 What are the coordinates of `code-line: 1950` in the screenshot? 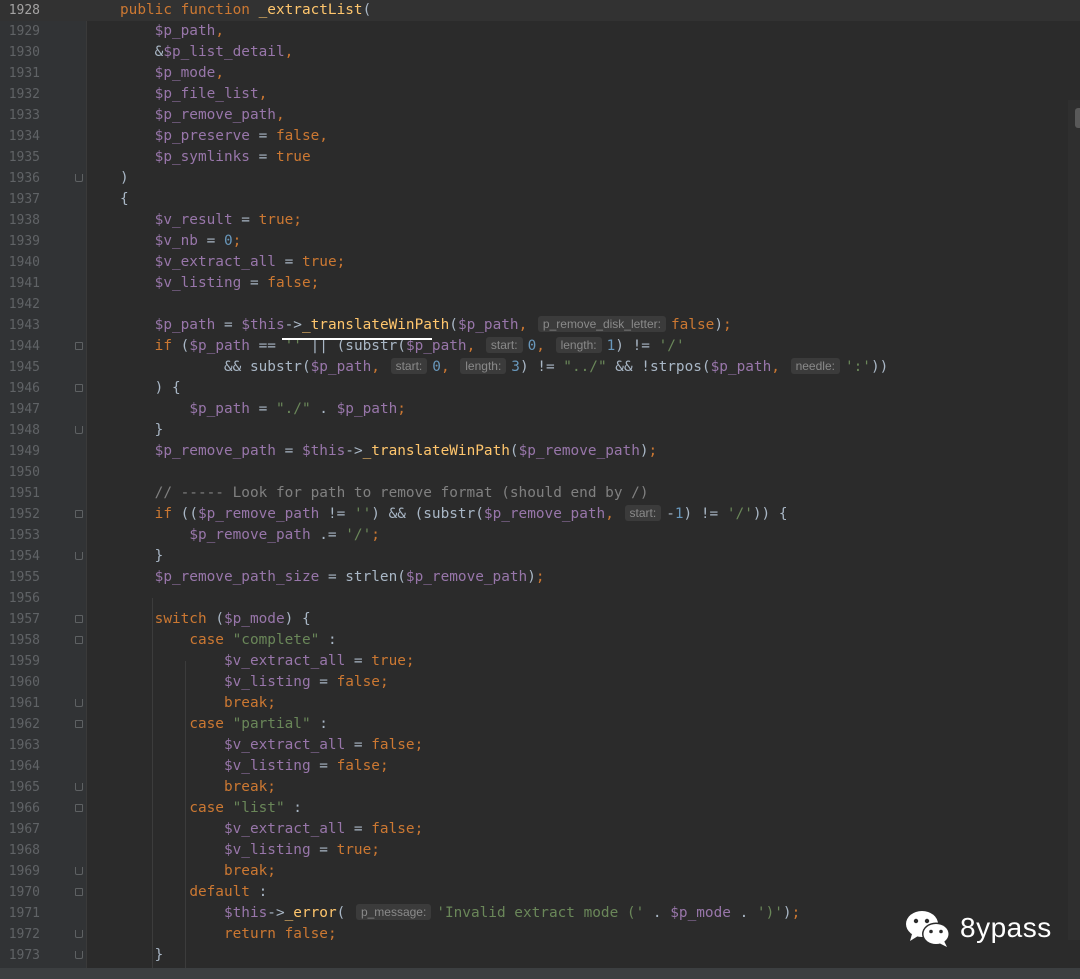 It's located at (540, 472).